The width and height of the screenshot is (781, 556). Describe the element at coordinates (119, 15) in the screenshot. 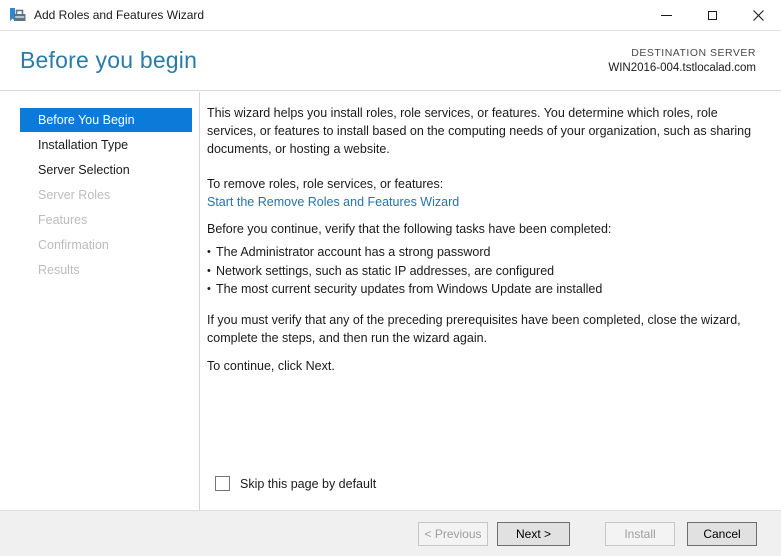

I see `window-title: Add Roles and Features Wizard` at that location.